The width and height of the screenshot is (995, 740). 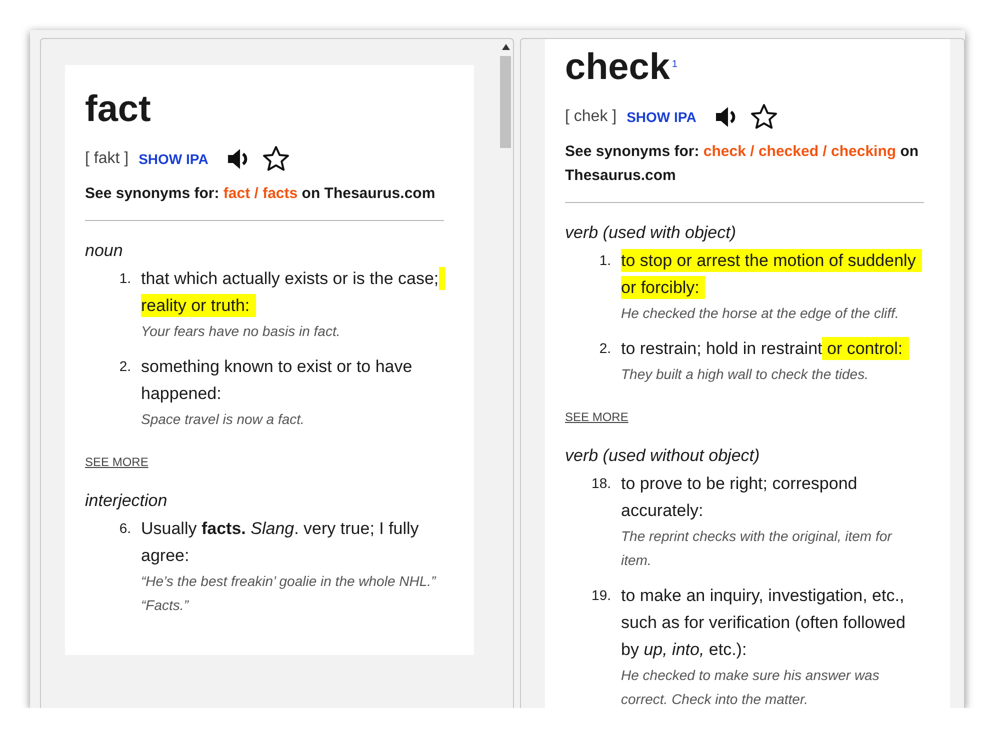 What do you see at coordinates (772, 348) in the screenshot?
I see `definition-text: to restrain; hold in restraint or control:` at bounding box center [772, 348].